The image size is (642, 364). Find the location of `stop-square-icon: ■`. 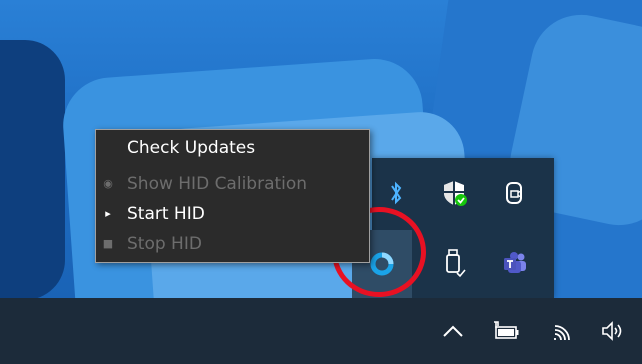

stop-square-icon: ■ is located at coordinates (108, 243).